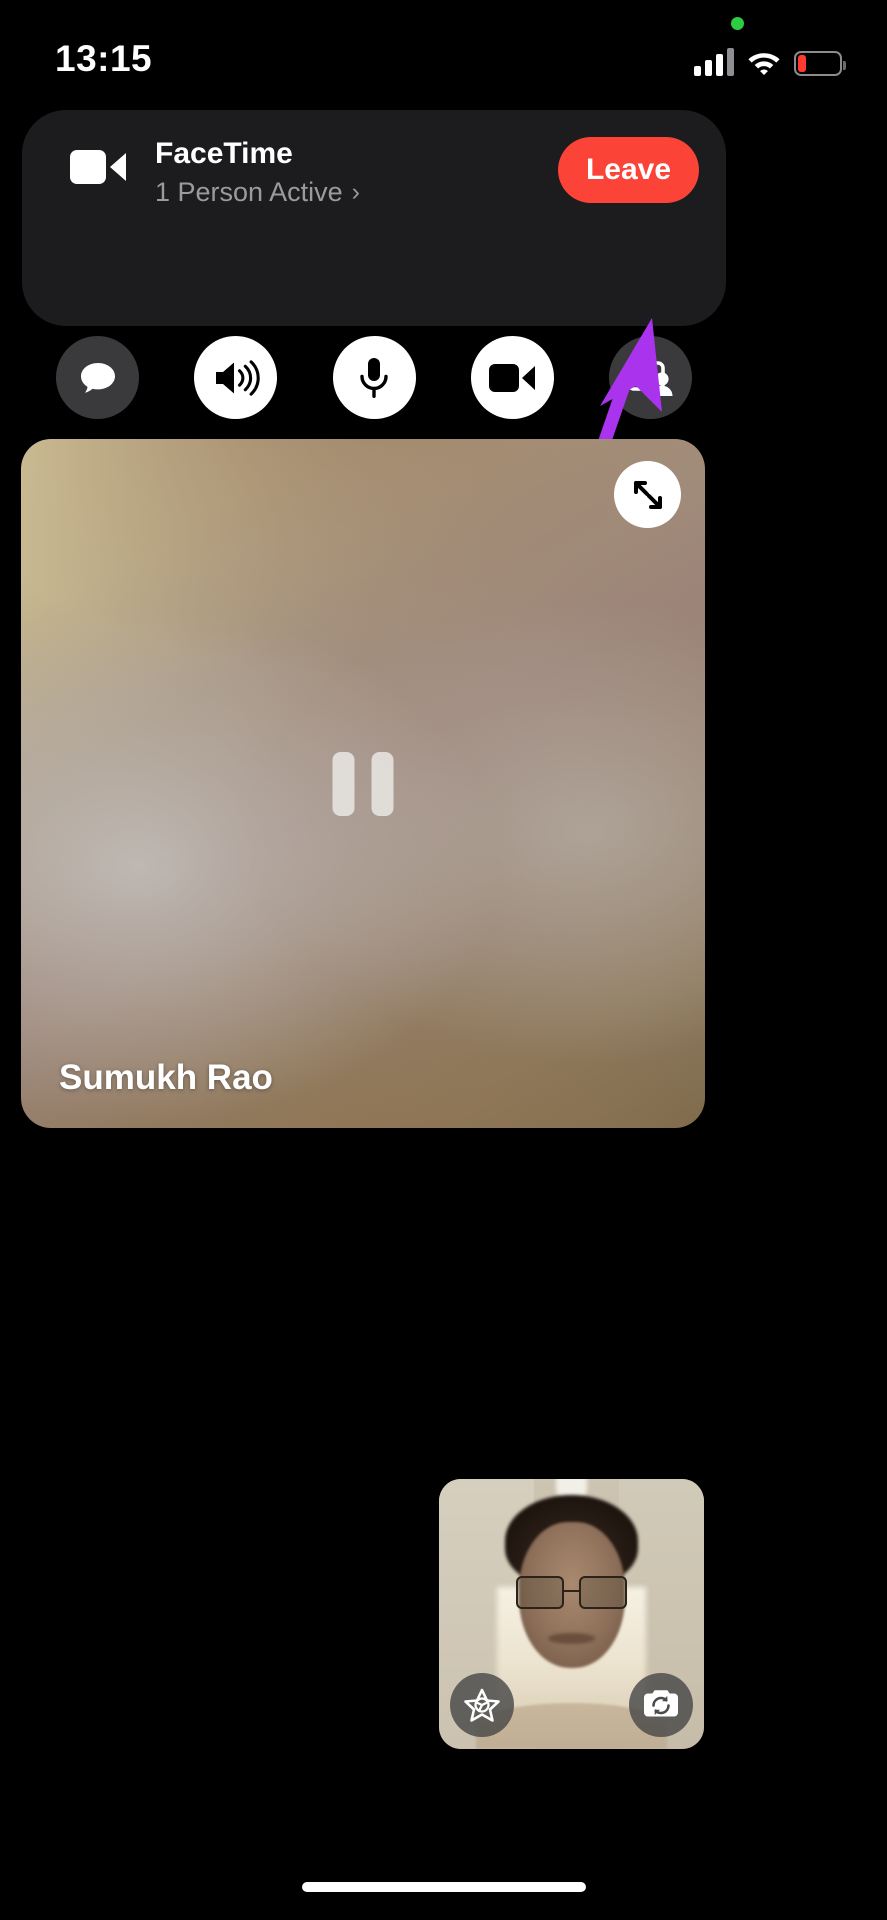 Image resolution: width=887 pixels, height=1920 pixels. I want to click on status-bar-indicators, so click(770, 59).